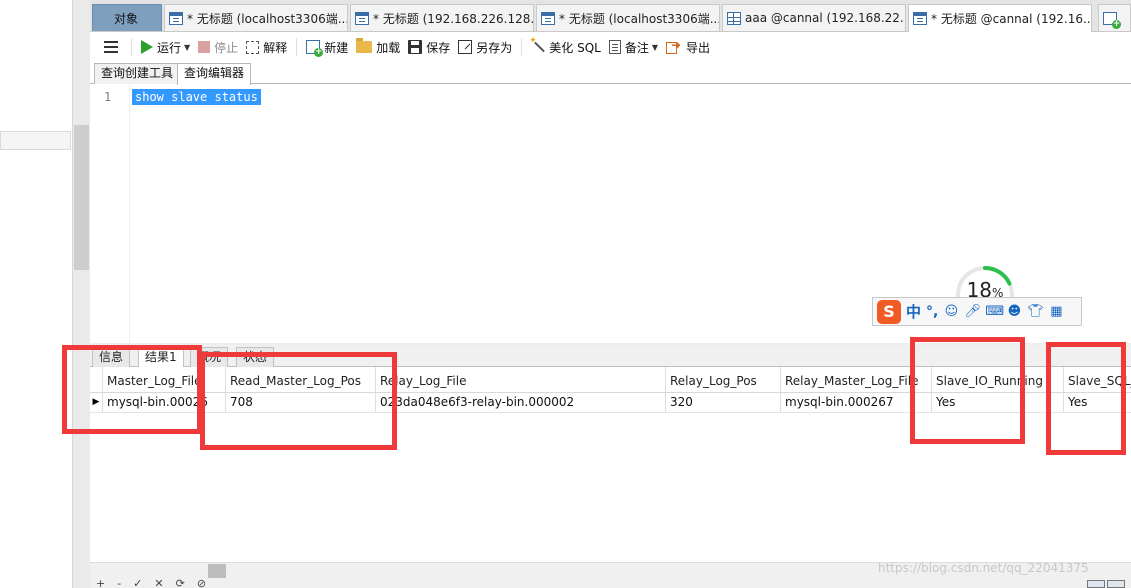 This screenshot has width=1131, height=588. I want to click on stop-button: 停止, so click(218, 47).